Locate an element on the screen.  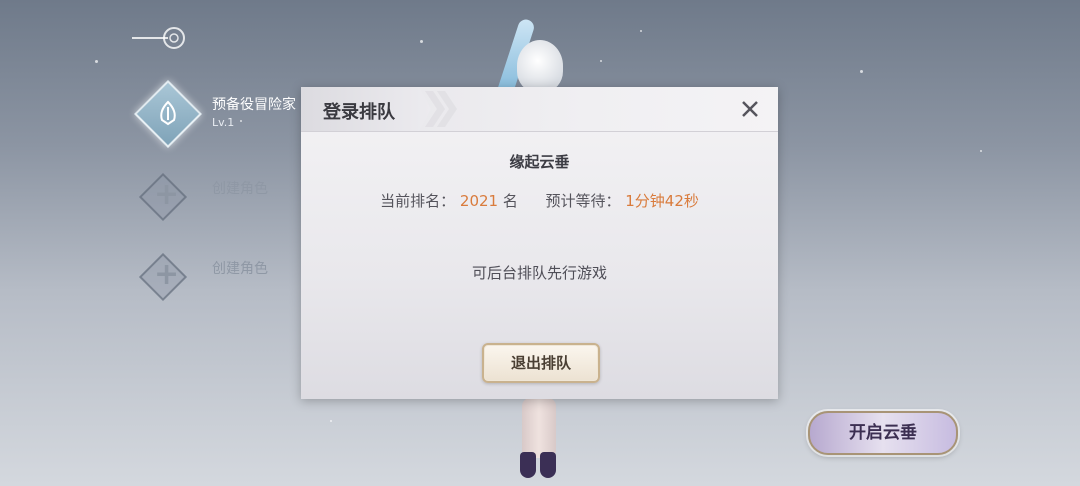
character-level: Lv.1 is located at coordinates (223, 122).